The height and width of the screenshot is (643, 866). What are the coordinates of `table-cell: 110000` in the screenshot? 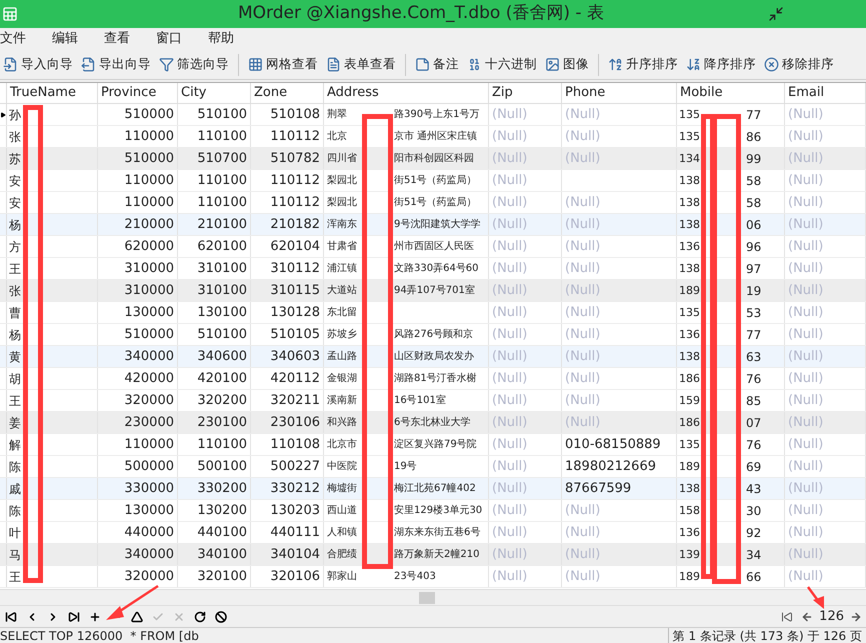 It's located at (138, 136).